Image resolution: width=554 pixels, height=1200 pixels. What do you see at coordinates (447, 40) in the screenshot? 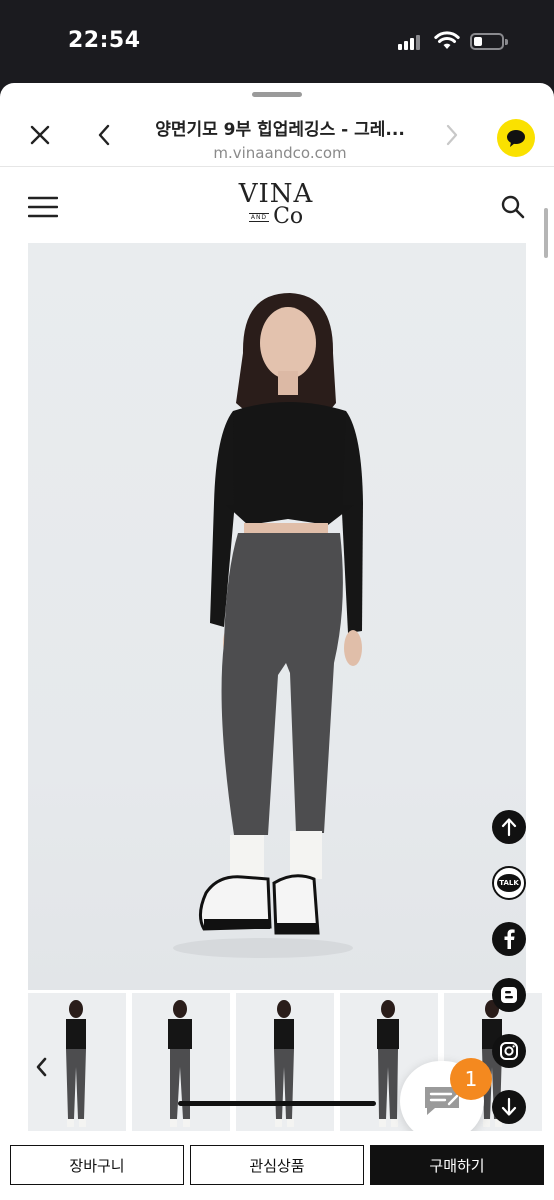
I see `wifi-icon` at bounding box center [447, 40].